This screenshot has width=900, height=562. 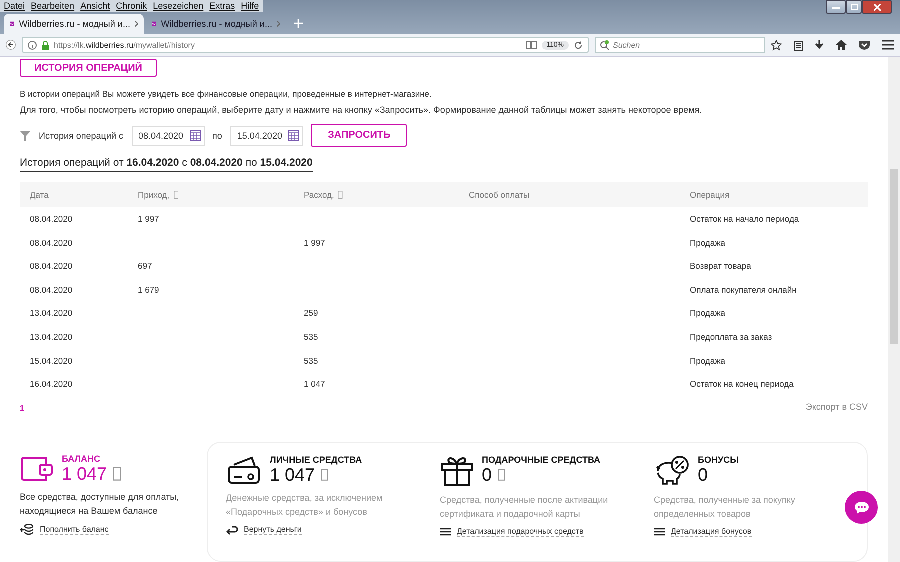 What do you see at coordinates (745, 219) in the screenshot?
I see `table-cell: Остаток на начало периода` at bounding box center [745, 219].